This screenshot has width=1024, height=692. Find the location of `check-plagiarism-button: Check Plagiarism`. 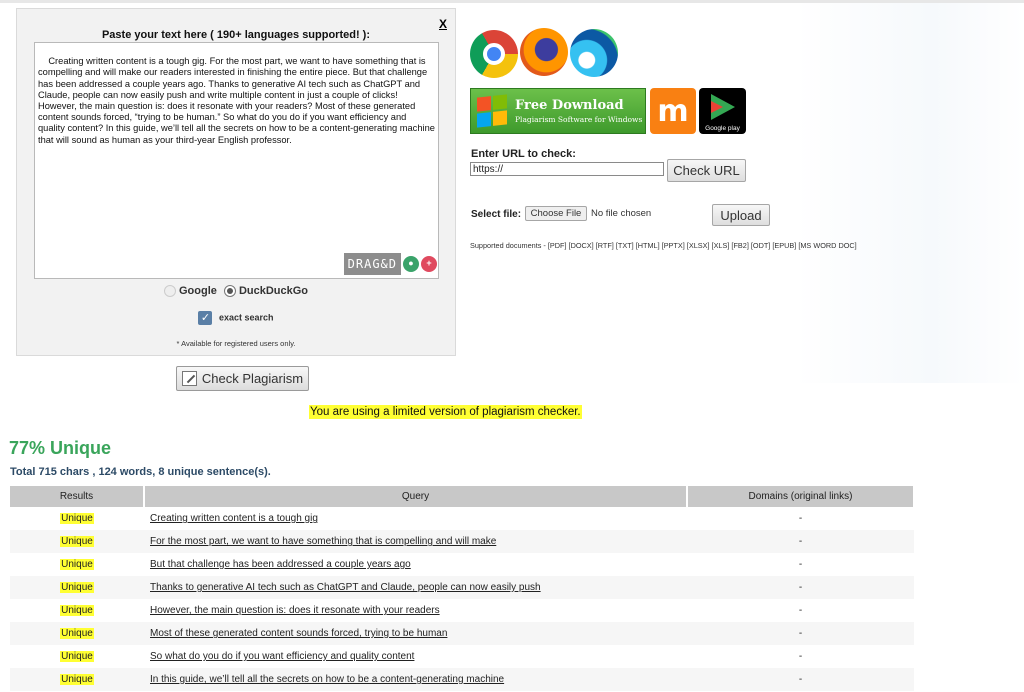

check-plagiarism-button: Check Plagiarism is located at coordinates (242, 378).